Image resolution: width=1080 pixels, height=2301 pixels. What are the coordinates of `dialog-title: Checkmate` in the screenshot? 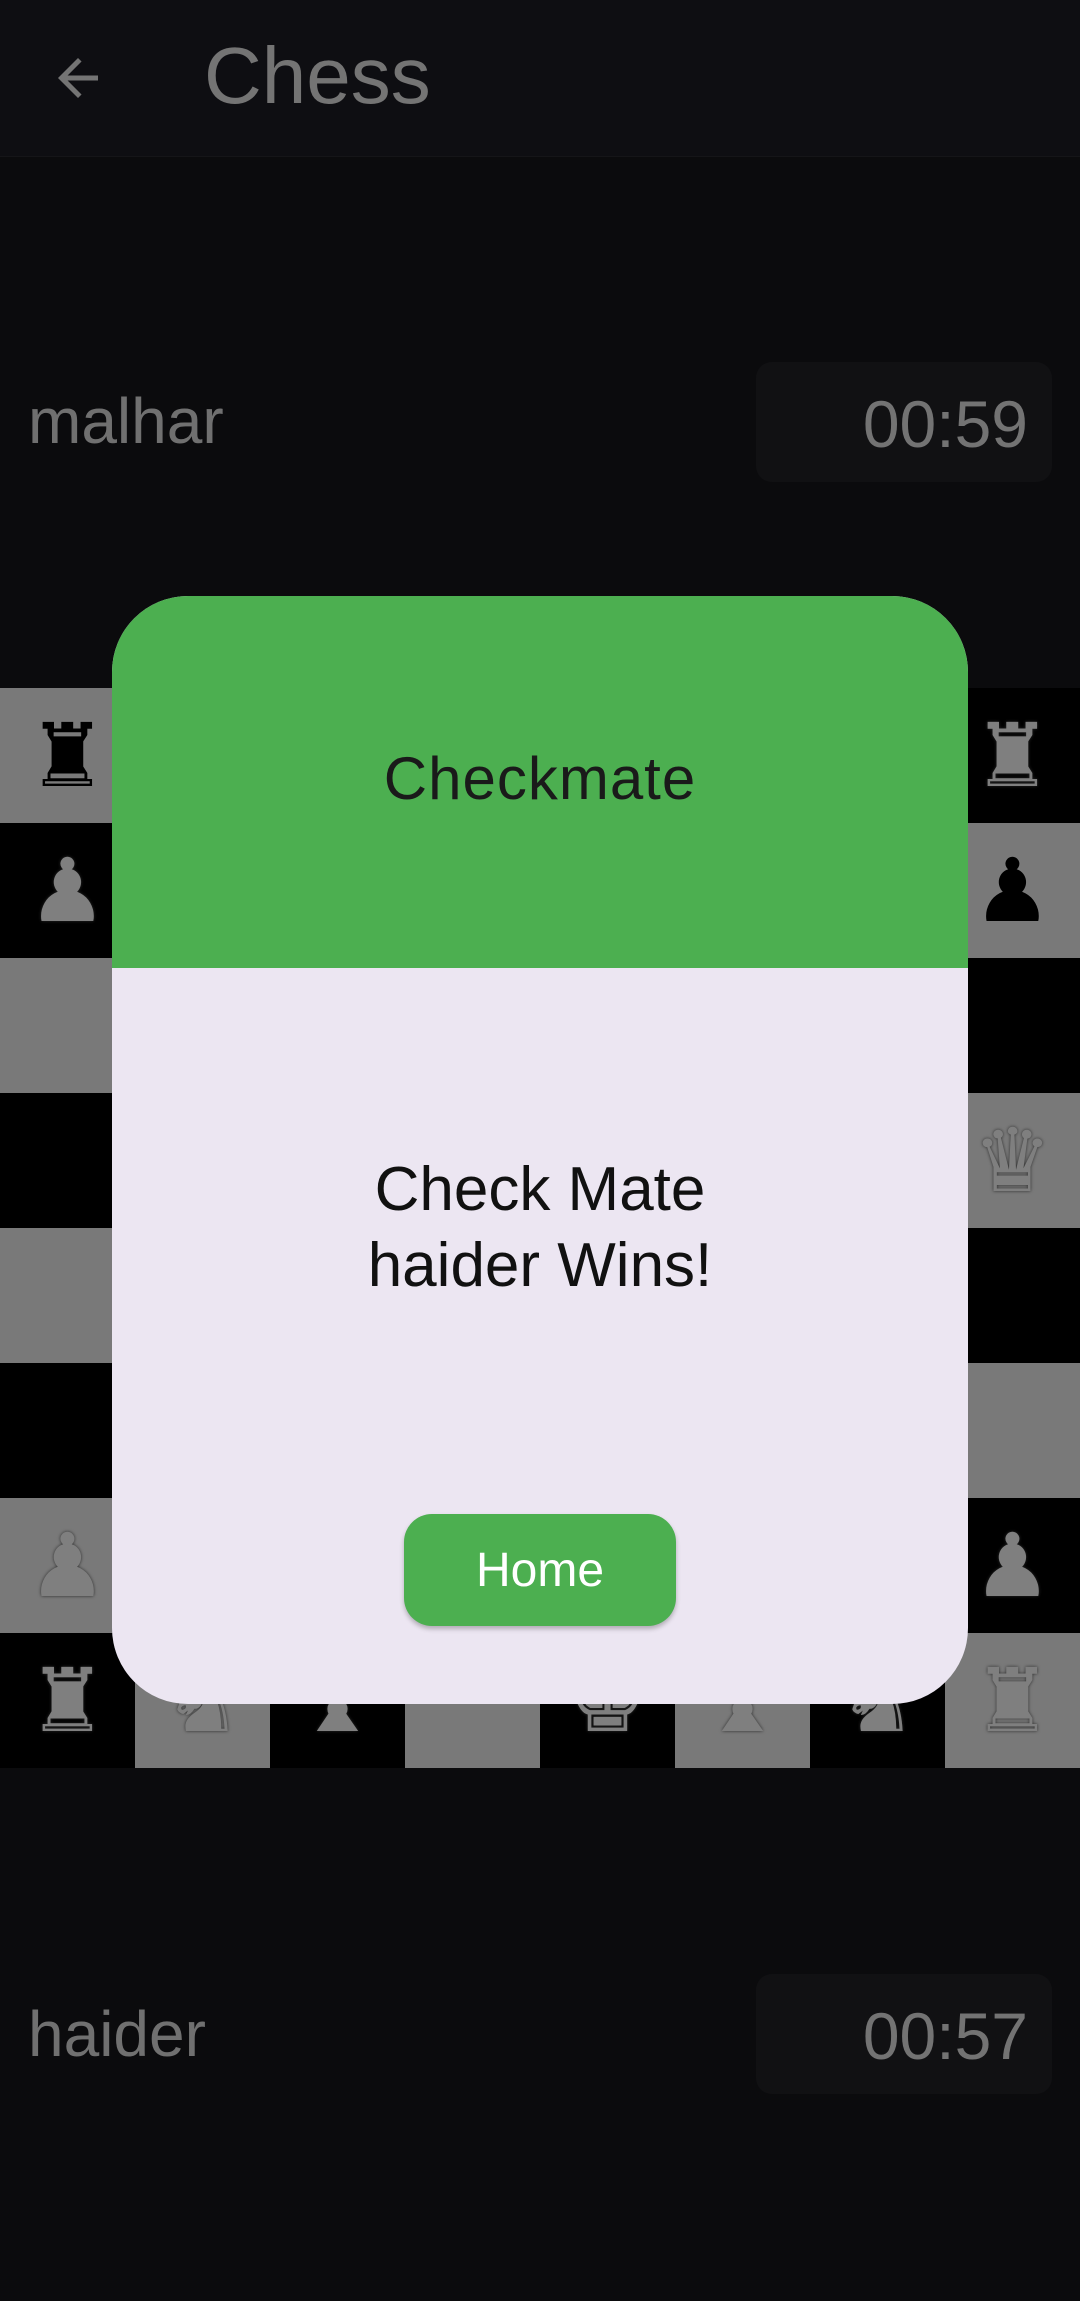 It's located at (540, 778).